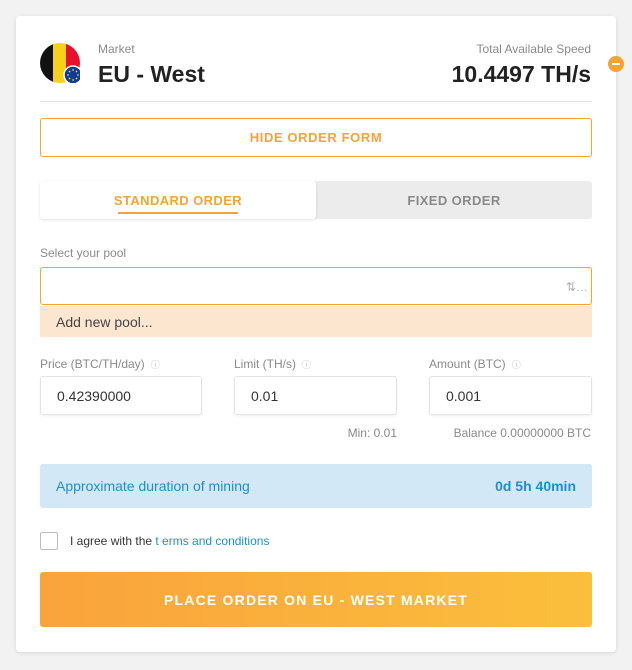 The image size is (632, 670). What do you see at coordinates (616, 64) in the screenshot?
I see `collapse-icon` at bounding box center [616, 64].